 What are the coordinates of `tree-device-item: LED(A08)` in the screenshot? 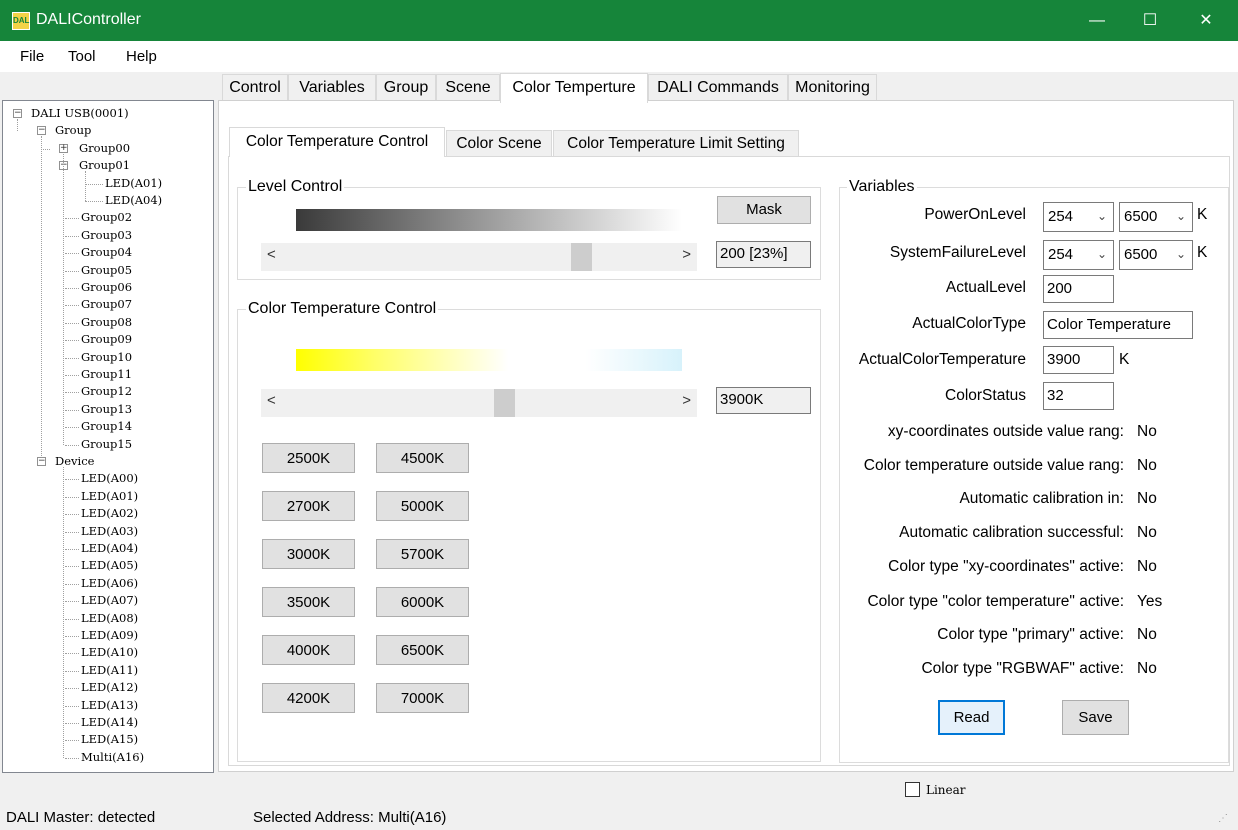 It's located at (109, 618).